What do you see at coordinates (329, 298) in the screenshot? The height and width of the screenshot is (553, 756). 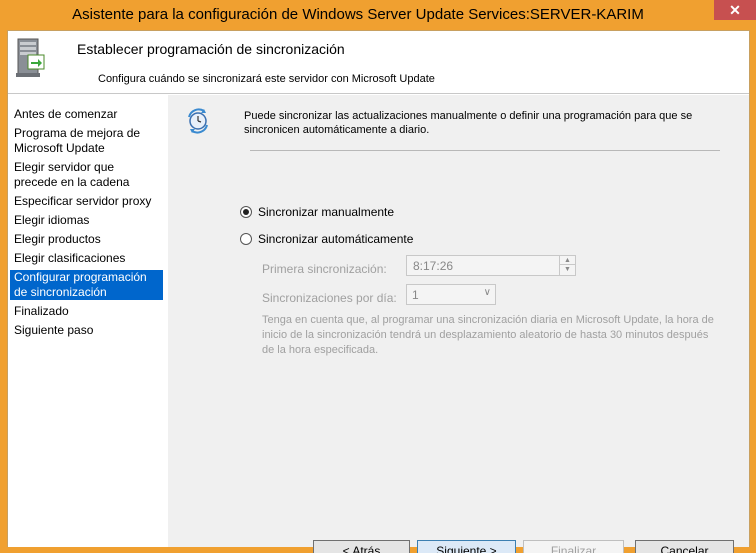 I see `per-day-label: Sincronizaciones por día:` at bounding box center [329, 298].